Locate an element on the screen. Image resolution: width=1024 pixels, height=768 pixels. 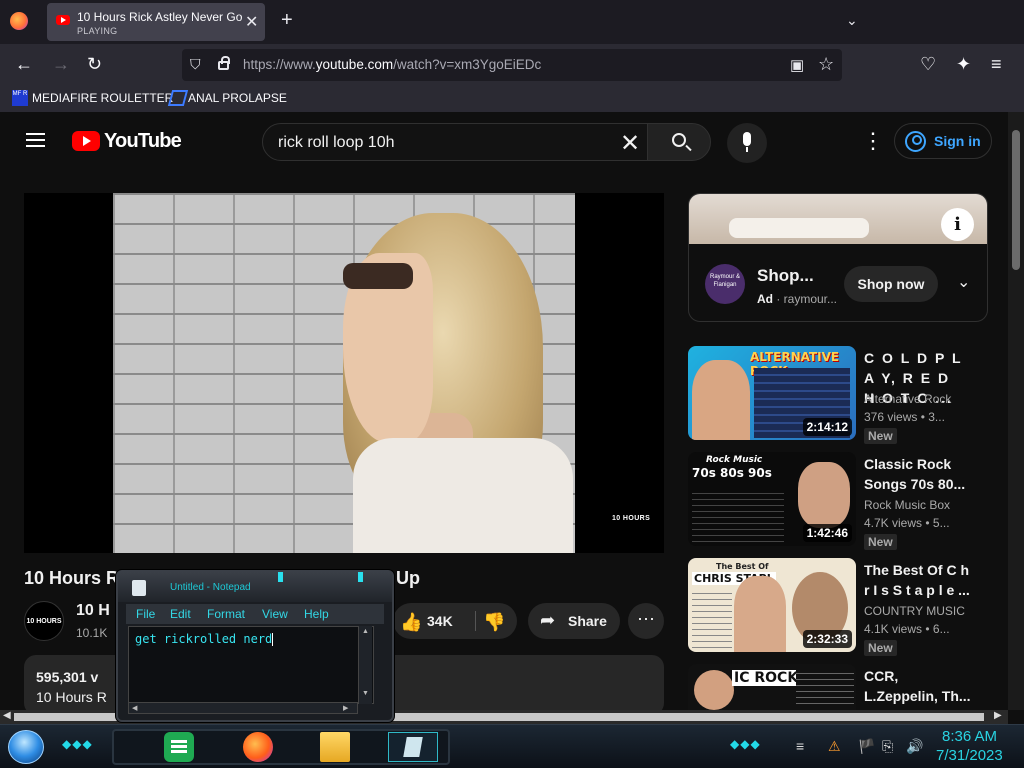
clock-time: 8:36 AM is located at coordinates (969, 736).